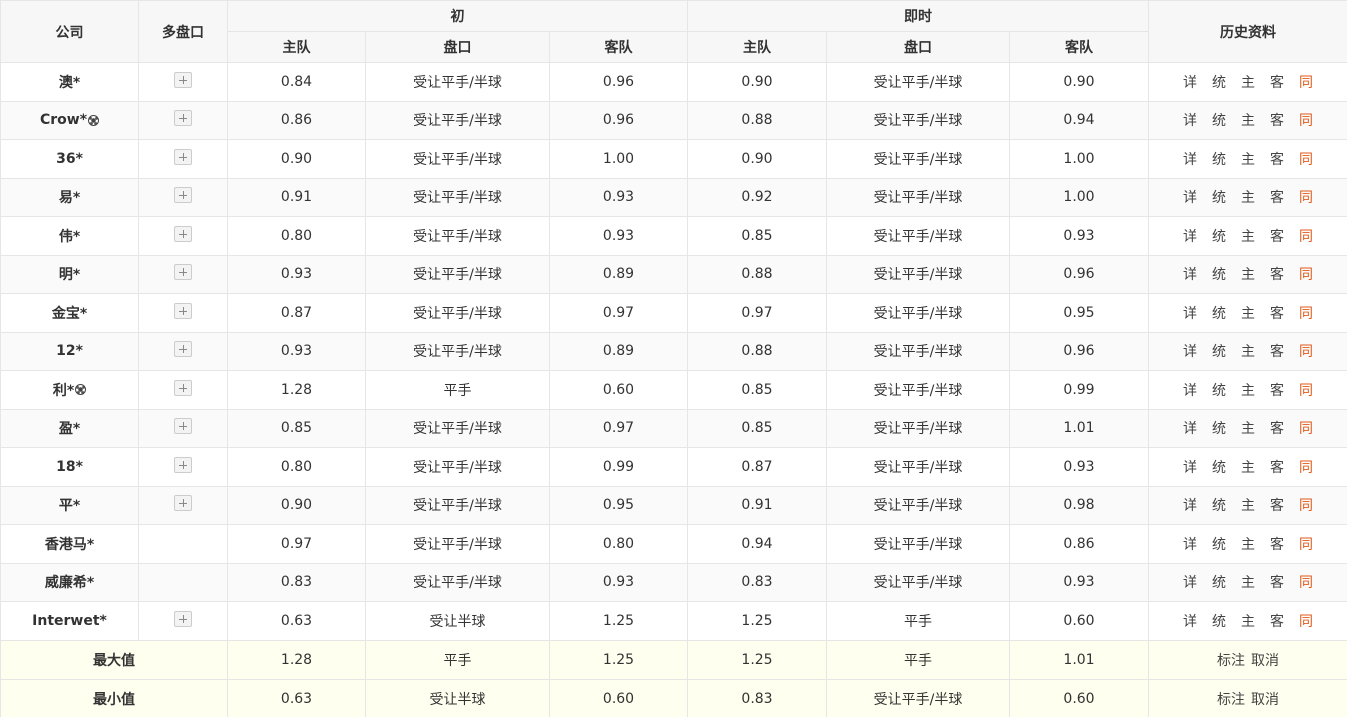  I want to click on table-row: 易* 0.91 受让平手/半球 0.93 0.92 受让平手/半球 1.00 详统主客同, so click(673, 197).